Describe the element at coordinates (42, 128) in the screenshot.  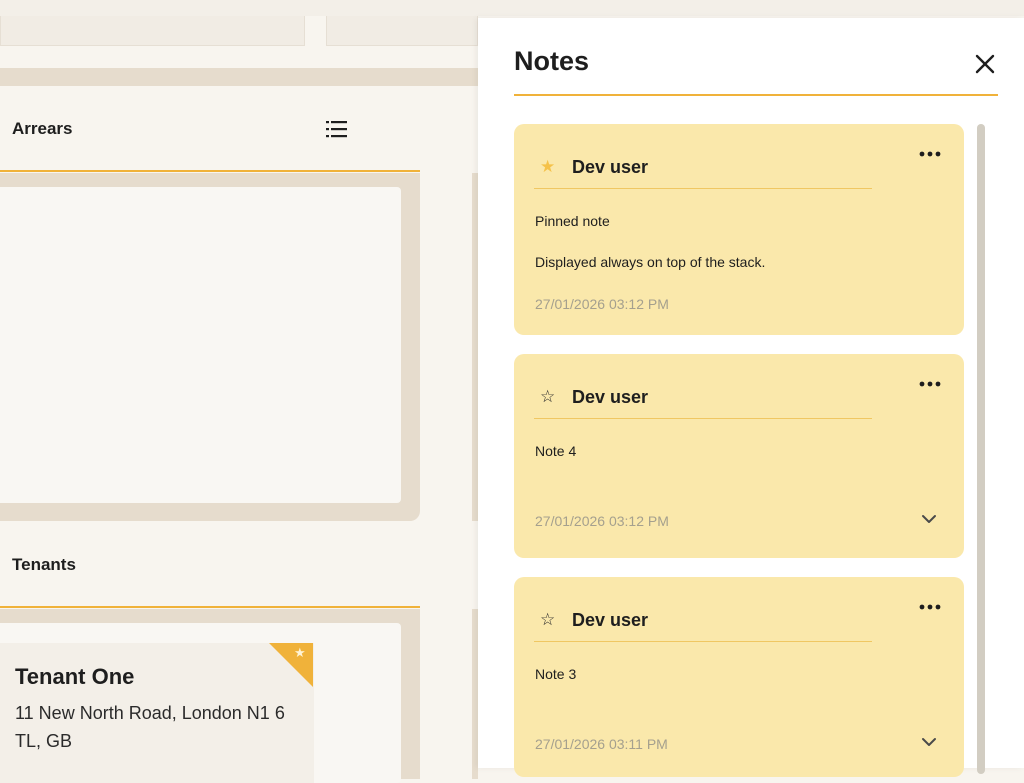
I see `arrears-title: Arrears` at that location.